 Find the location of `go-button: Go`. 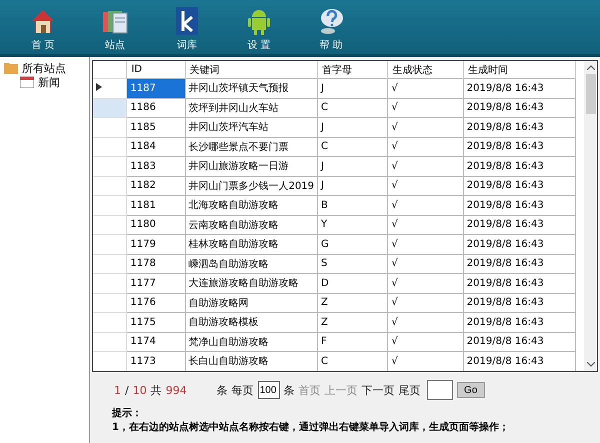

go-button: Go is located at coordinates (470, 390).